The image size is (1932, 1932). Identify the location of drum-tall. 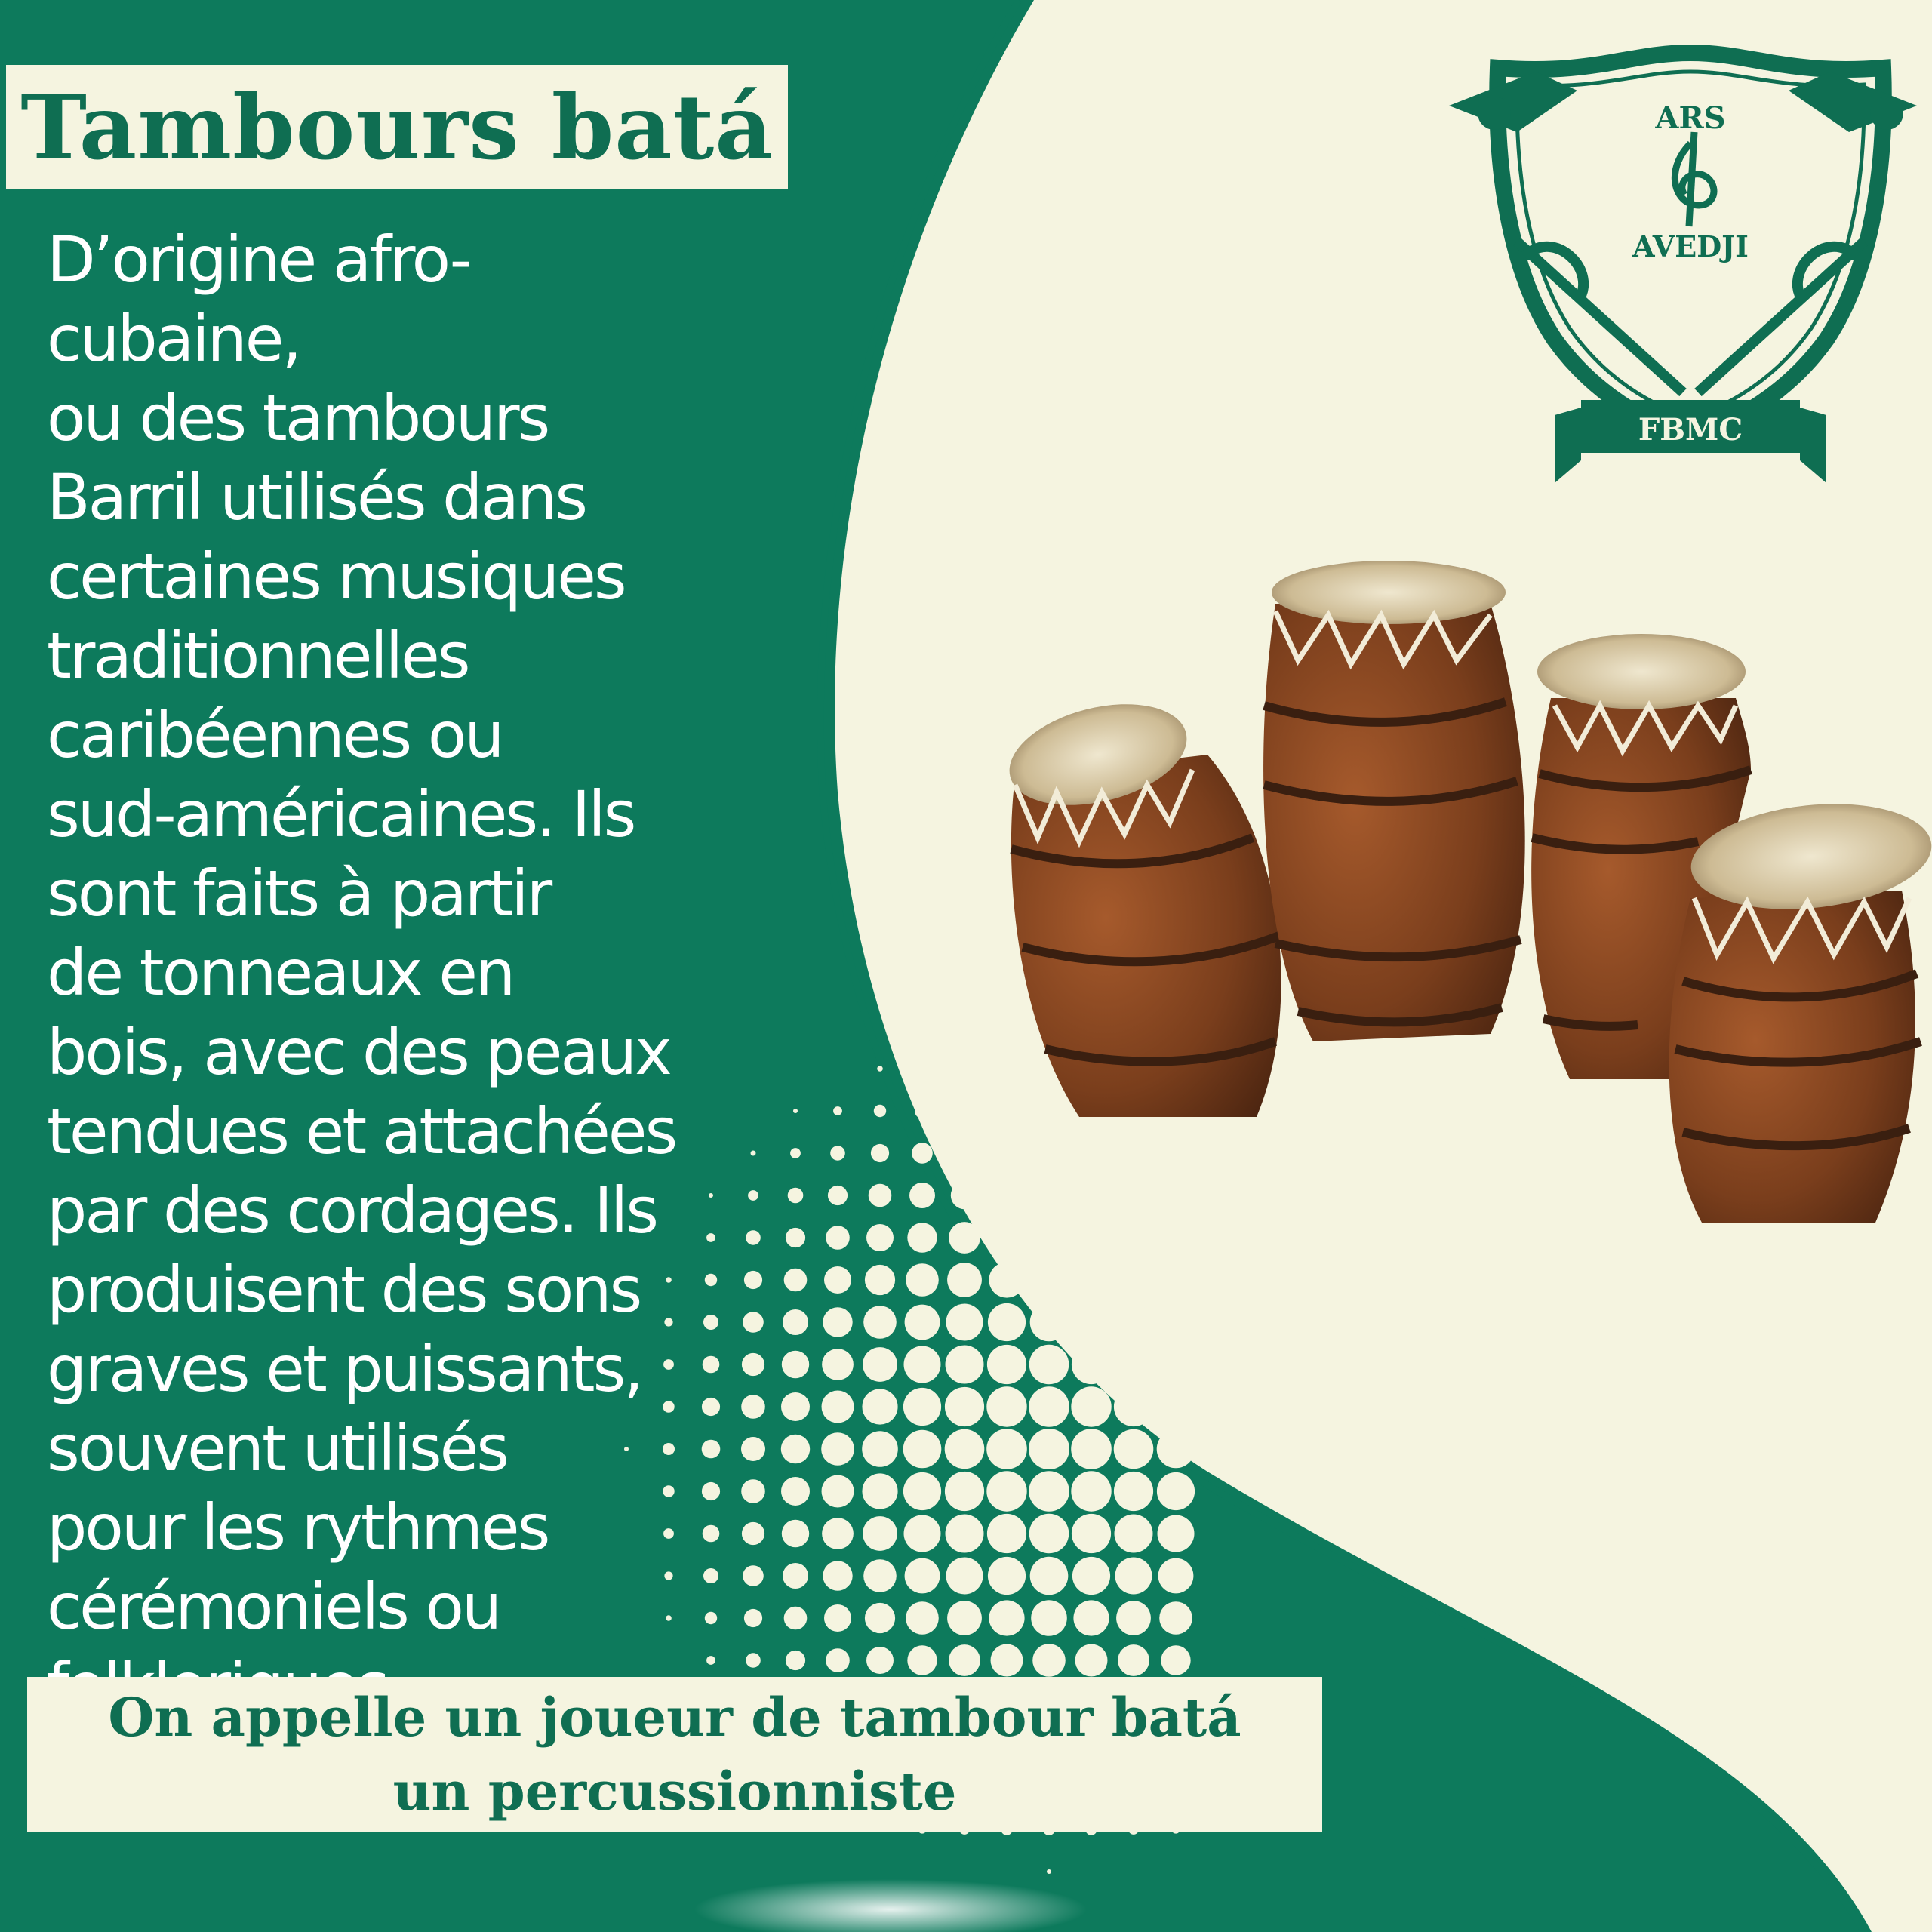
(1394, 801).